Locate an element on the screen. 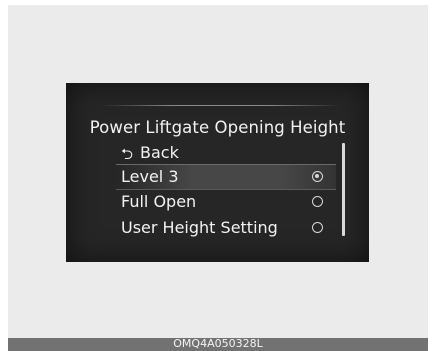 Image resolution: width=436 pixels, height=351 pixels. option-user-height-setting: User Height Setting is located at coordinates (226, 228).